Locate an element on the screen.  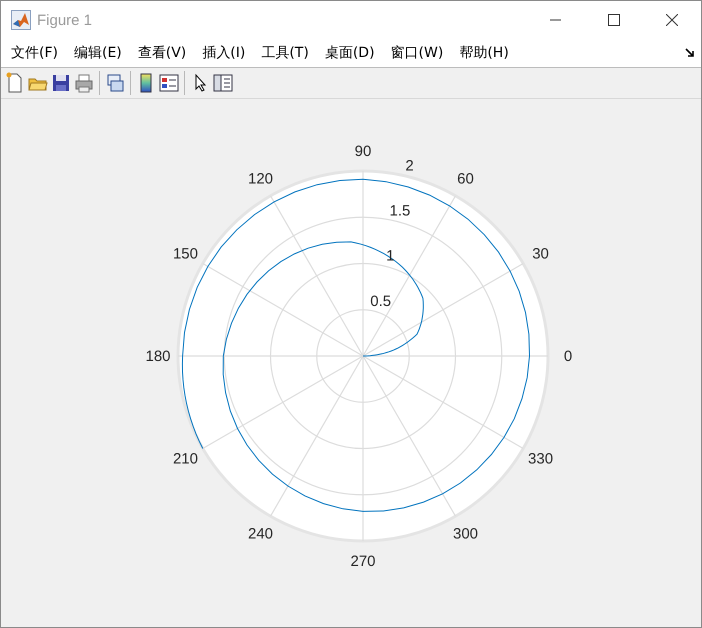
angle-tick-label: 90 is located at coordinates (363, 151).